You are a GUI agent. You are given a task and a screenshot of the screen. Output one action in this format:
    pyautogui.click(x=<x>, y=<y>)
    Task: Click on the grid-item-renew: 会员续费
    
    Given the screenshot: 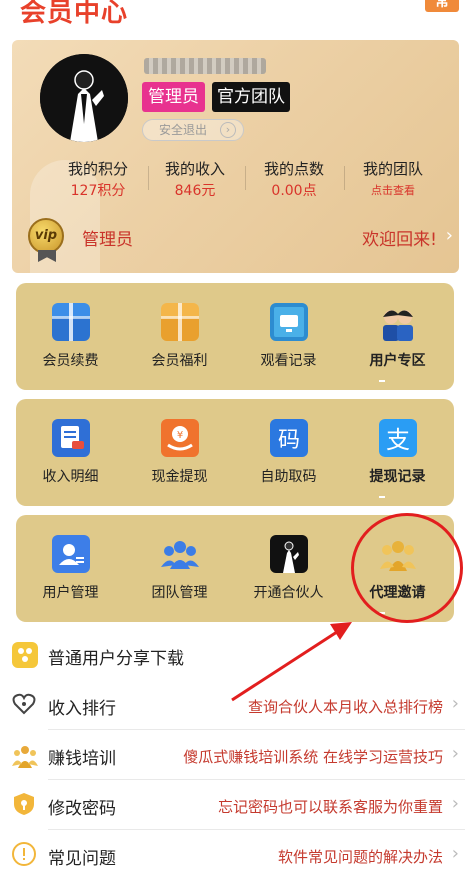 What is the action you would take?
    pyautogui.click(x=70, y=336)
    